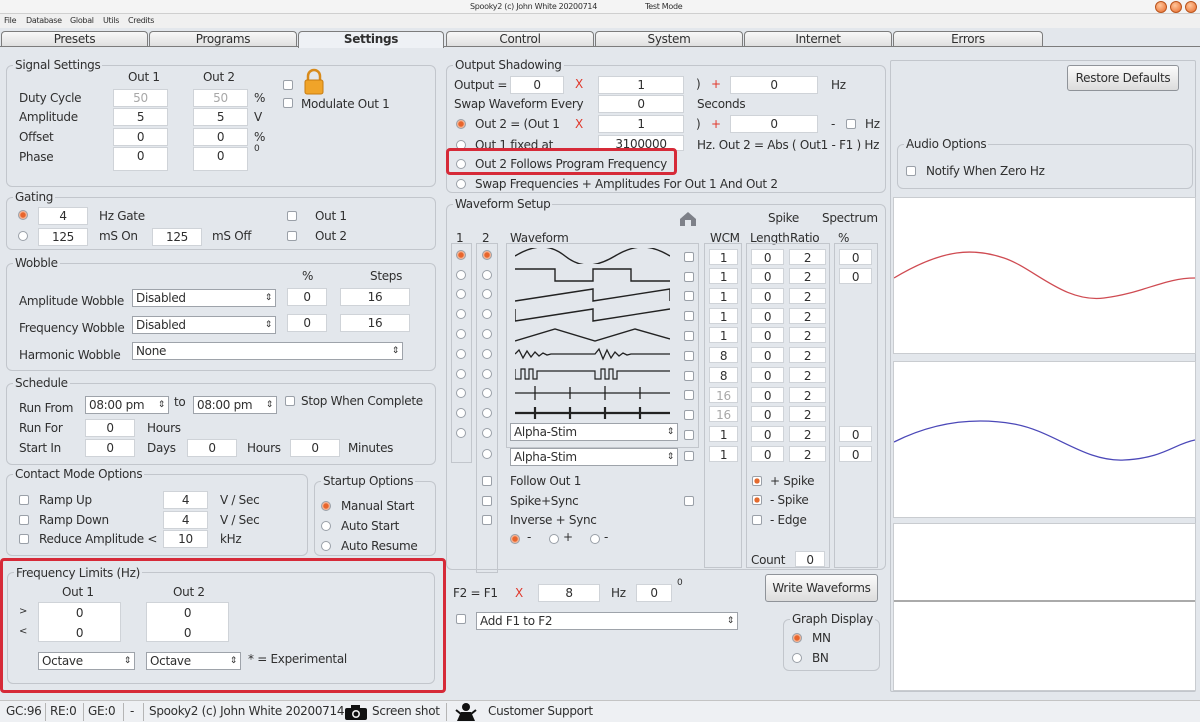 Image resolution: width=1200 pixels, height=722 pixels. I want to click on wave8-out2-radio, so click(487, 393).